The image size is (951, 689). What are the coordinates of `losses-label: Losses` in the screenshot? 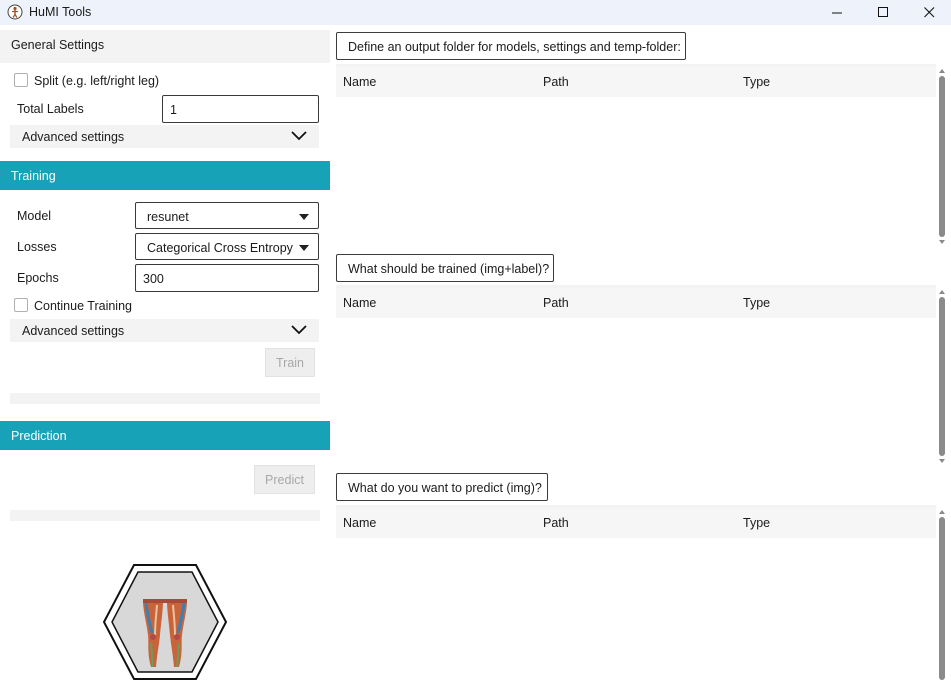 It's located at (37, 247).